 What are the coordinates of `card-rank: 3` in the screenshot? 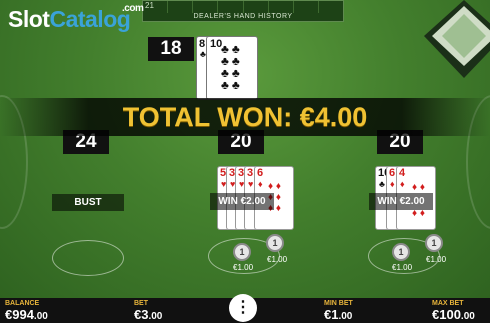 It's located at (250, 173).